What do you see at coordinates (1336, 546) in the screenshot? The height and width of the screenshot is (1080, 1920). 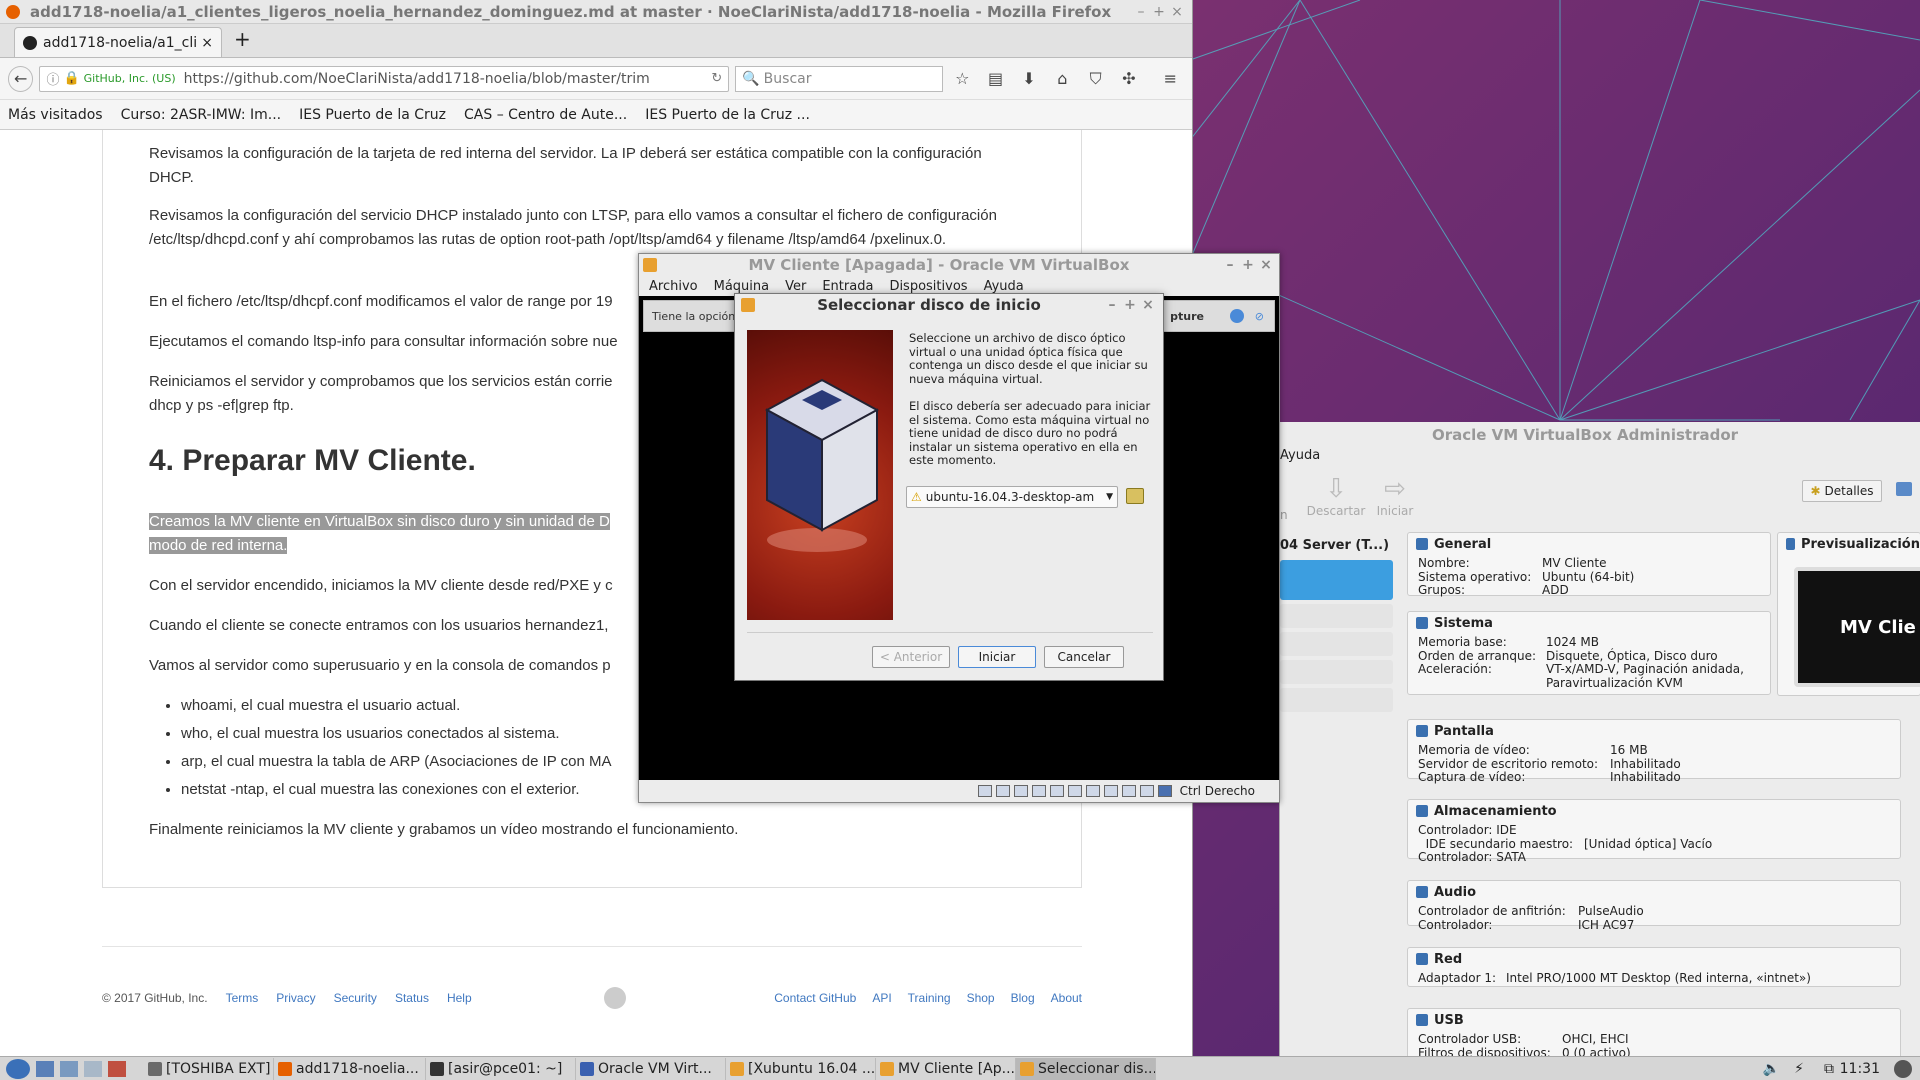 I see `vm-list-item: 04 Server (T...)` at bounding box center [1336, 546].